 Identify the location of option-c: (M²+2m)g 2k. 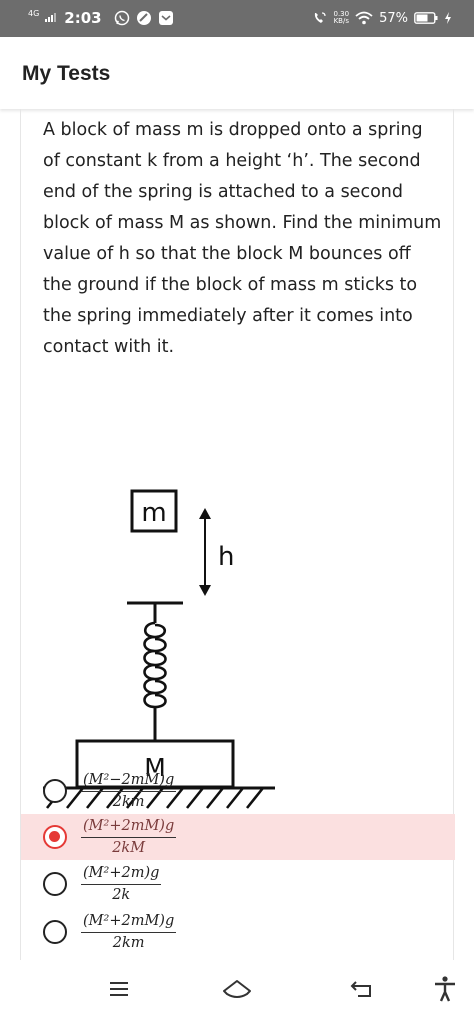
(238, 884).